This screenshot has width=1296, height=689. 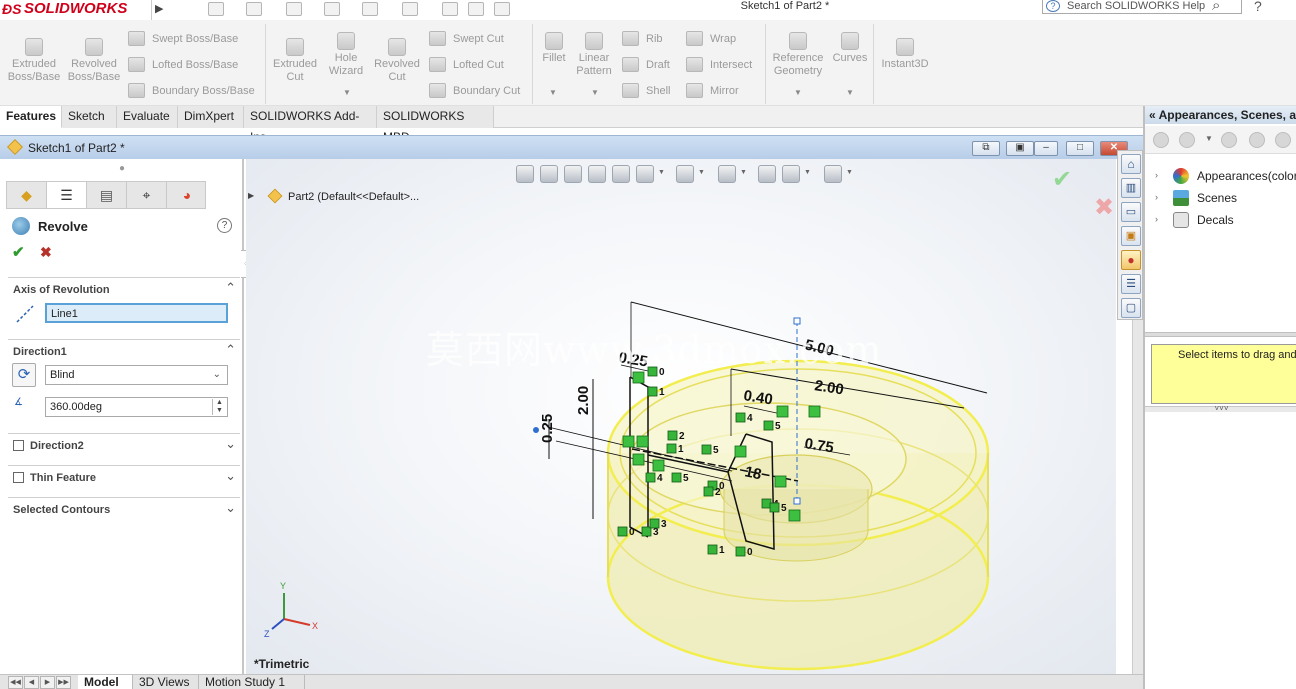 What do you see at coordinates (251, 195) in the screenshot?
I see `expand-tree-icon: ▶` at bounding box center [251, 195].